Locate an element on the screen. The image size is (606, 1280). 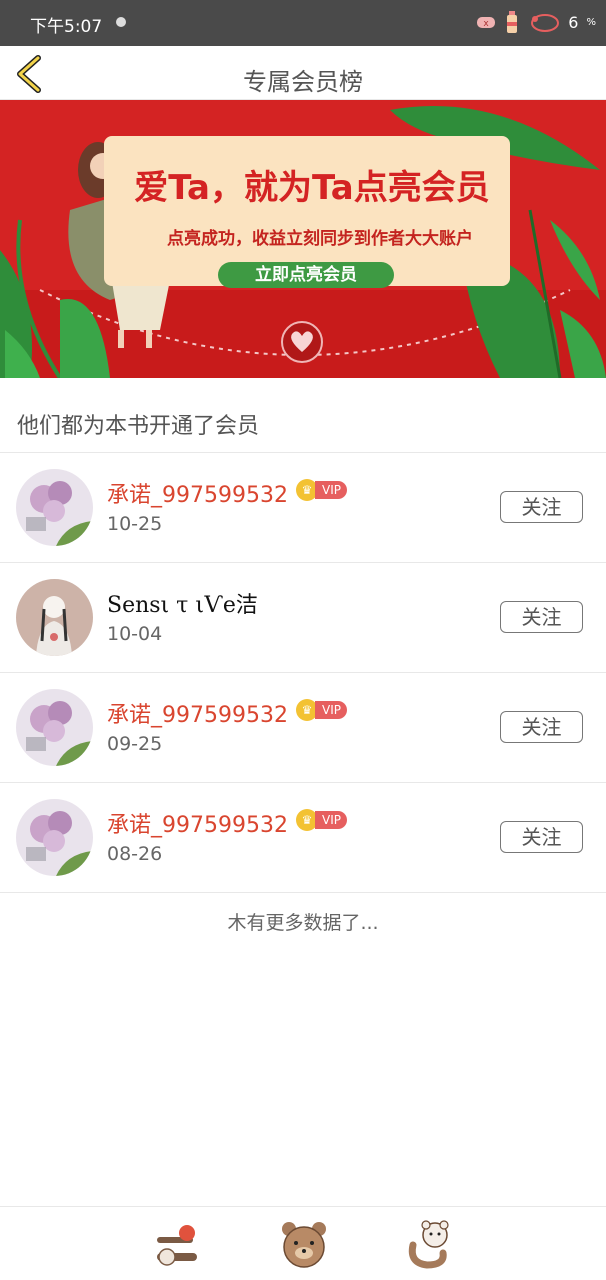
page-title: 专属会员榜 is located at coordinates (303, 82).